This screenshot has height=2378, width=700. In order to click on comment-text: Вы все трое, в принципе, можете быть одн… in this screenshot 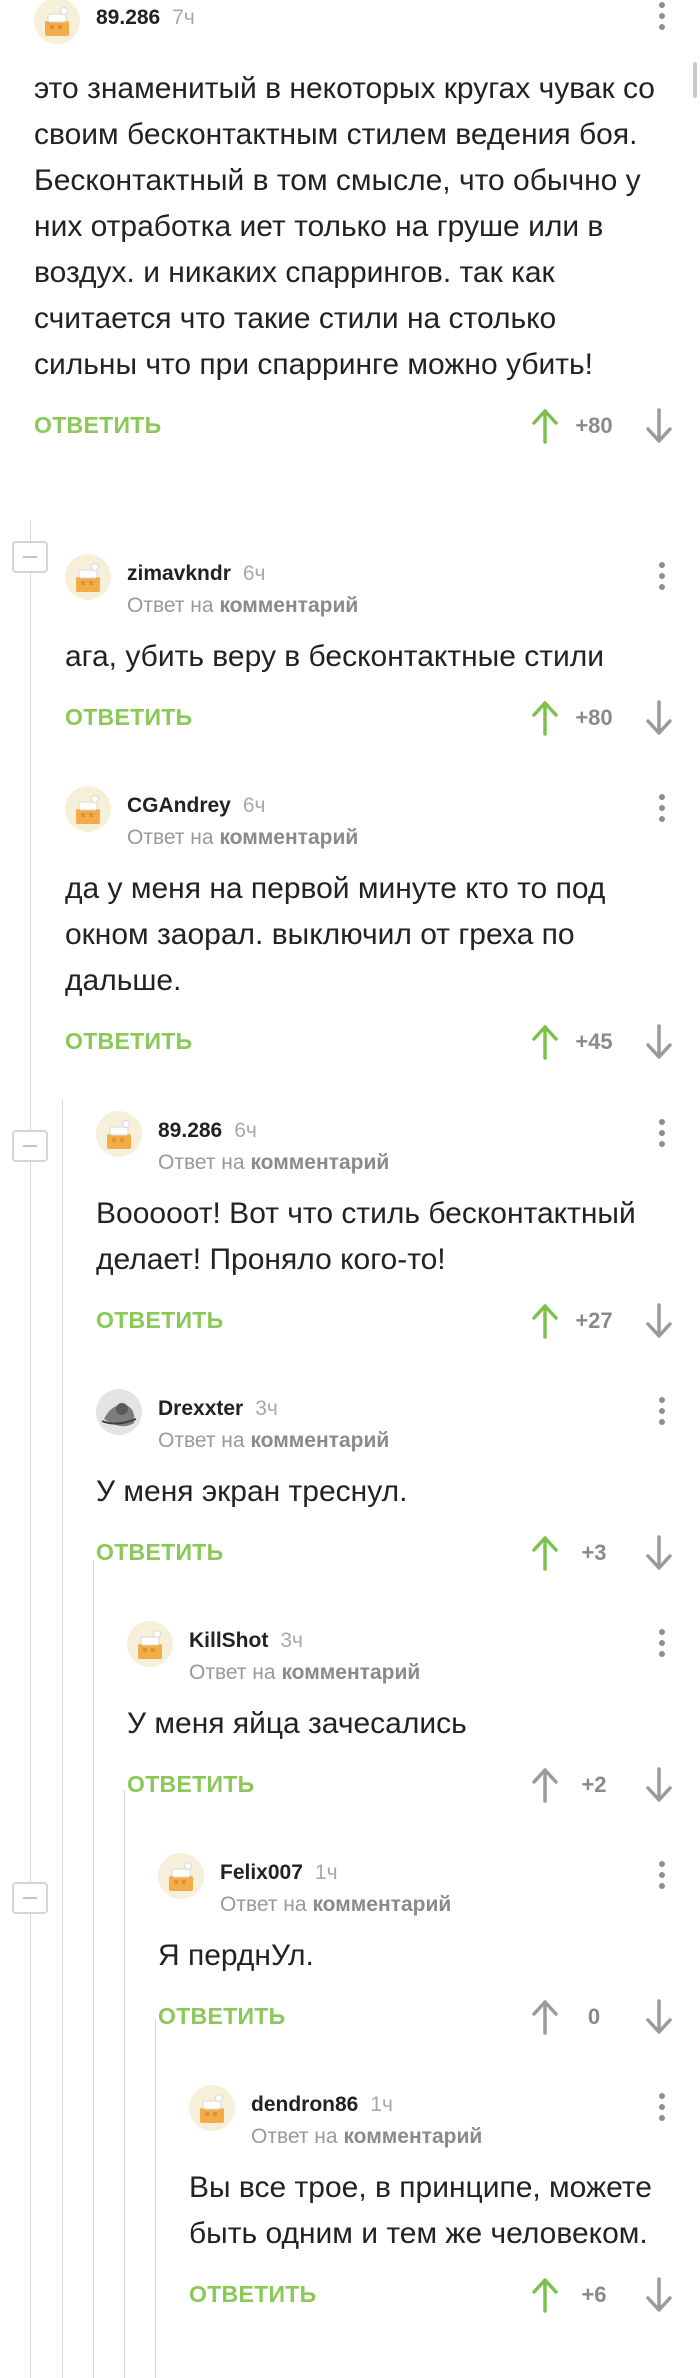, I will do `click(420, 2210)`.